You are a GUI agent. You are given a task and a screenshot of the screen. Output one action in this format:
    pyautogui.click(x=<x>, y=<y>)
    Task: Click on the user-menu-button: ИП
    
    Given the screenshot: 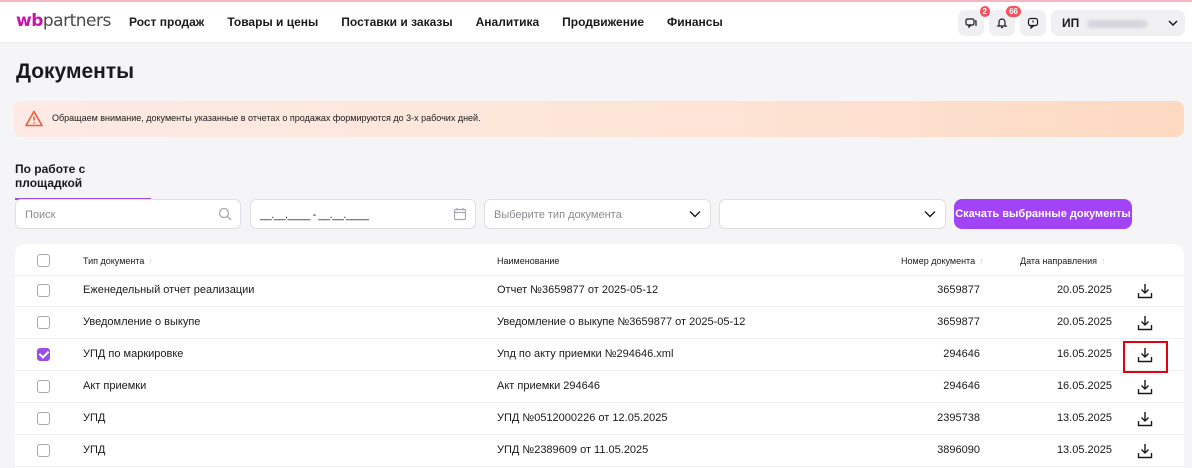 What is the action you would take?
    pyautogui.click(x=1118, y=23)
    